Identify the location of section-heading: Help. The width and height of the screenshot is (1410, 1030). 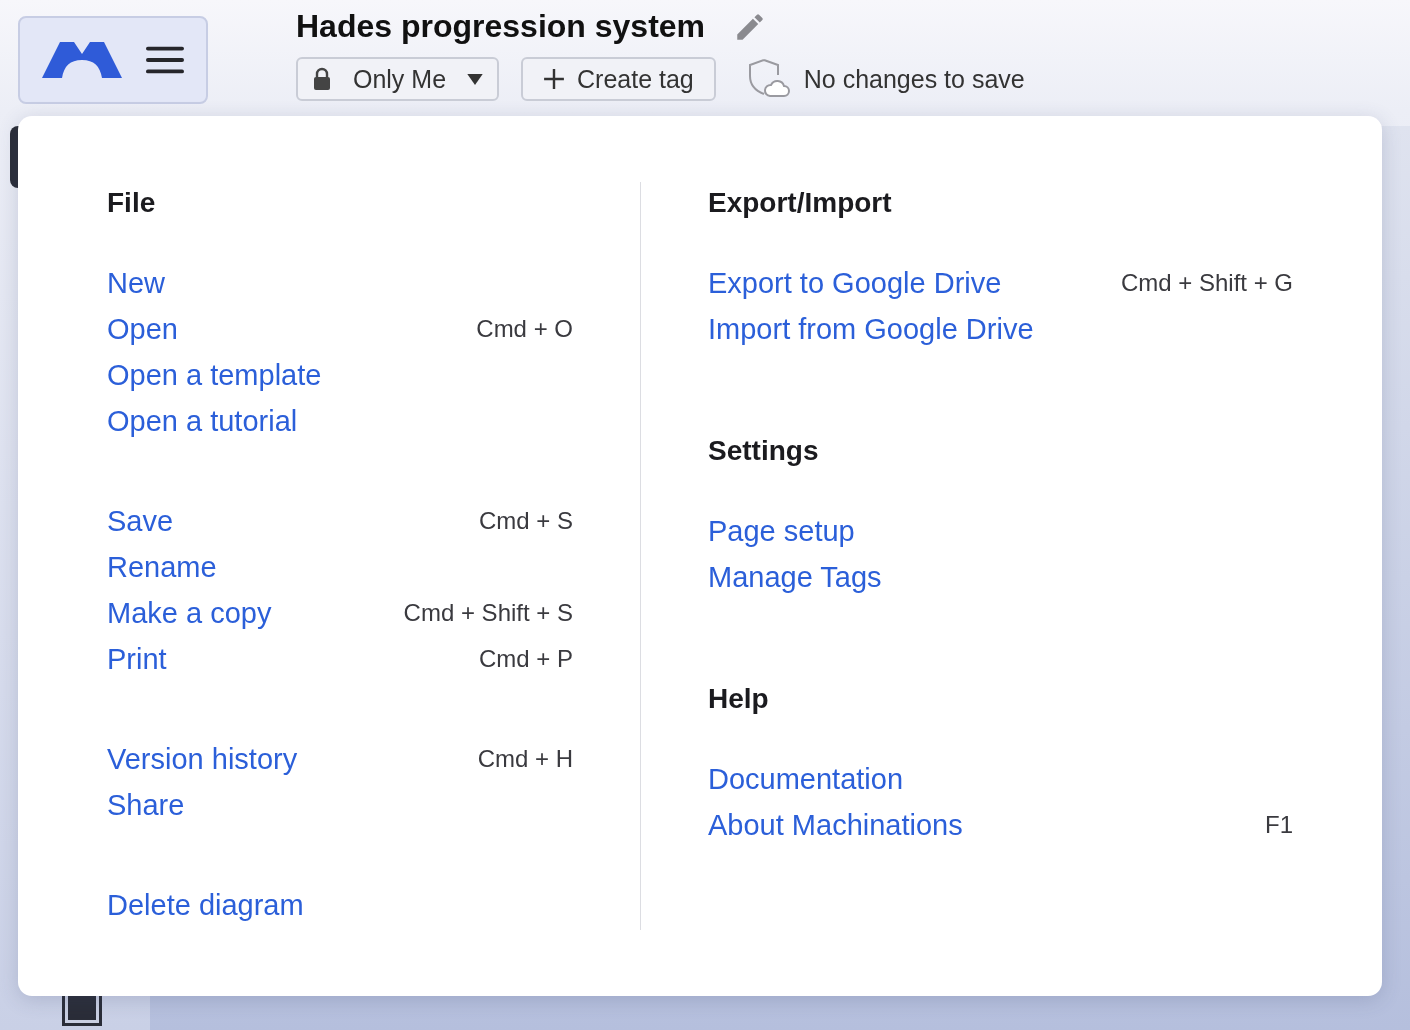
(739, 699).